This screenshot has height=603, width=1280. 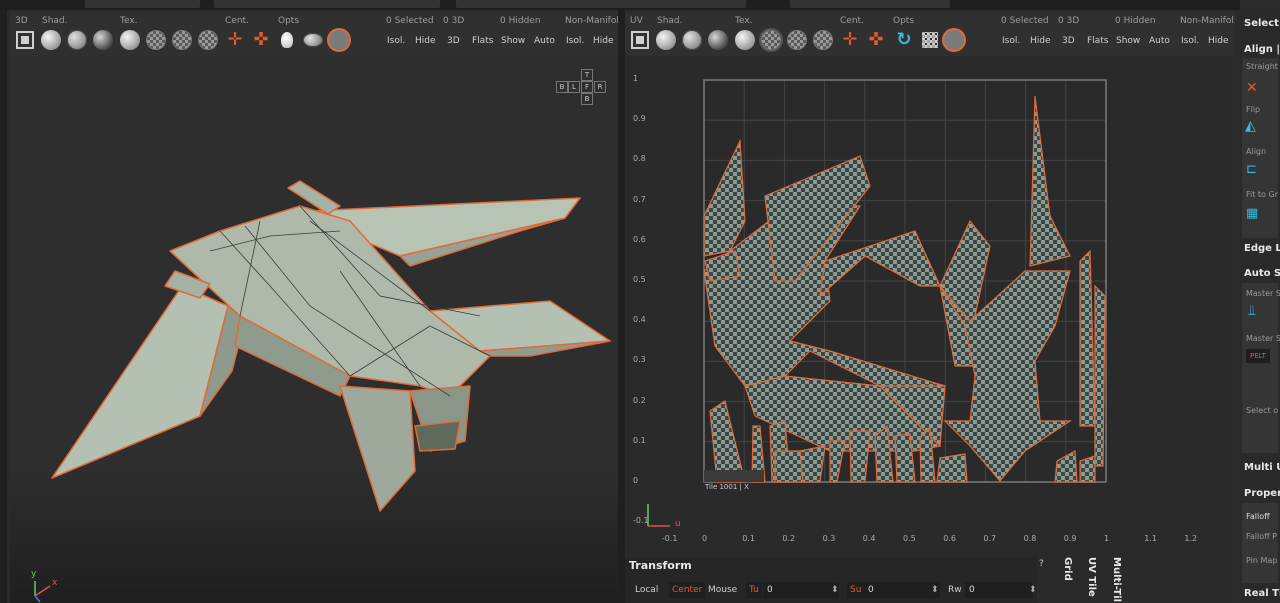 What do you see at coordinates (801, 590) in the screenshot?
I see `tu-input: 0` at bounding box center [801, 590].